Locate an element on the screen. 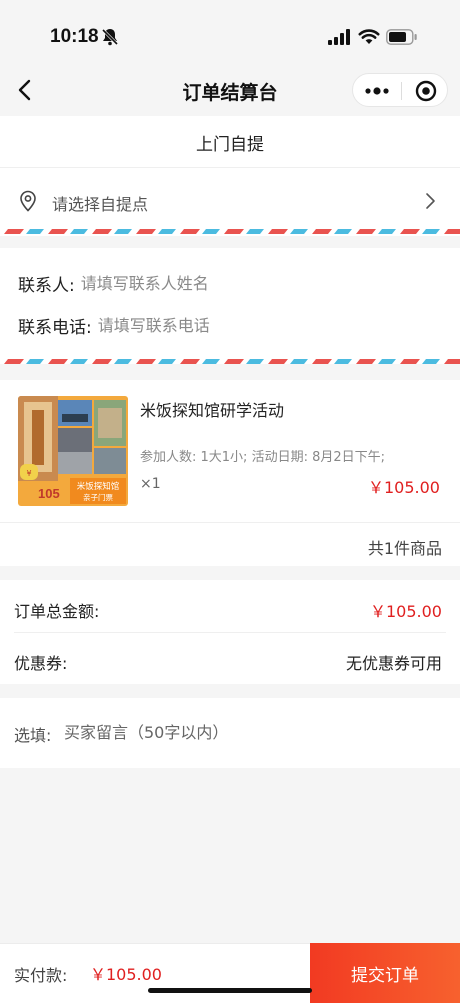 This screenshot has height=1003, width=460. product-quantity: ×1 is located at coordinates (150, 484).